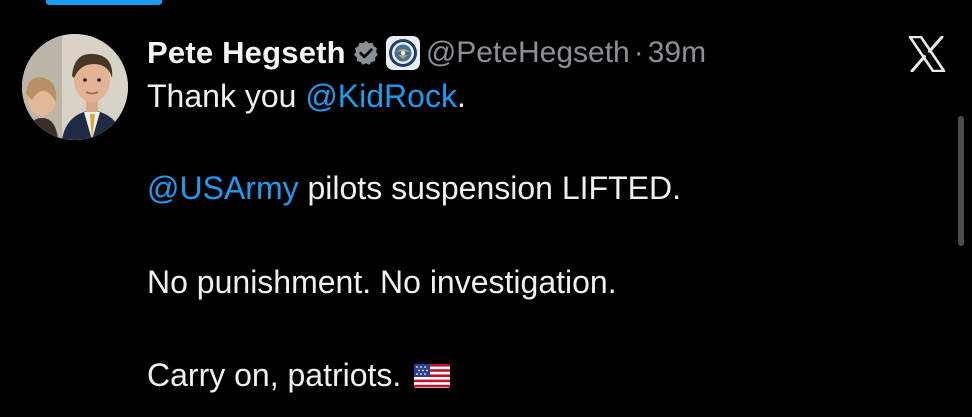 Image resolution: width=972 pixels, height=417 pixels. Describe the element at coordinates (402, 53) in the screenshot. I see `department-of-defense-seal-icon` at that location.